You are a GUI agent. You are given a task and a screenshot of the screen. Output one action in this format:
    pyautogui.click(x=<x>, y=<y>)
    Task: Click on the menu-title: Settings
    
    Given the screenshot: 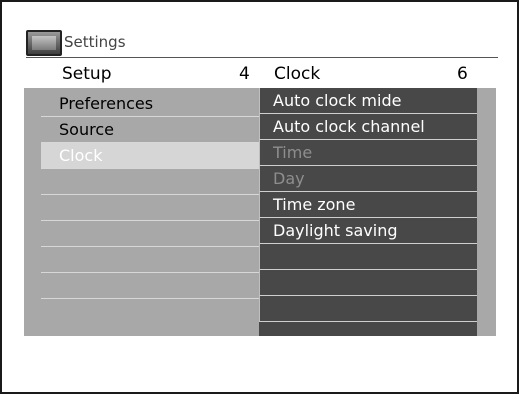 What is the action you would take?
    pyautogui.click(x=95, y=42)
    